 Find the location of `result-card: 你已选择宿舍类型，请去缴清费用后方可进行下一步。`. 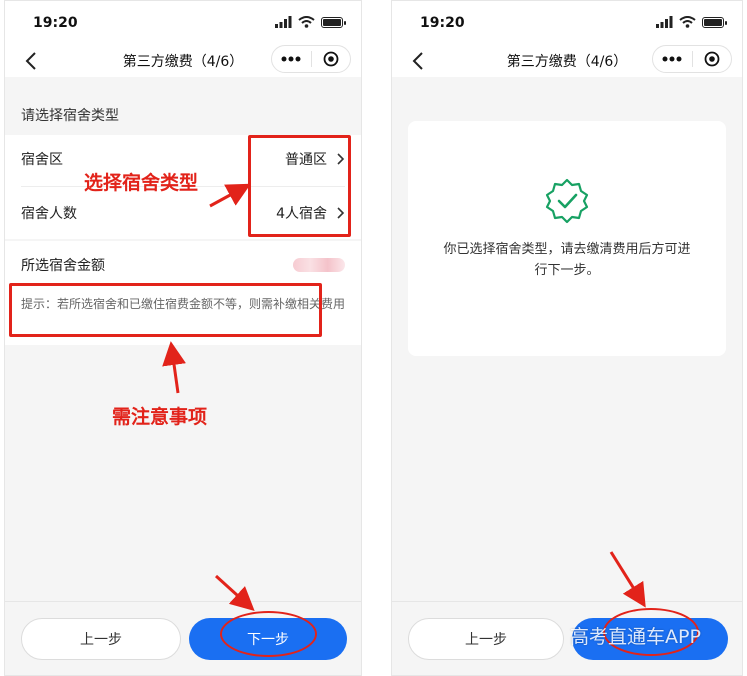

result-card: 你已选择宿舍类型，请去缴清费用后方可进行下一步。 is located at coordinates (567, 238).